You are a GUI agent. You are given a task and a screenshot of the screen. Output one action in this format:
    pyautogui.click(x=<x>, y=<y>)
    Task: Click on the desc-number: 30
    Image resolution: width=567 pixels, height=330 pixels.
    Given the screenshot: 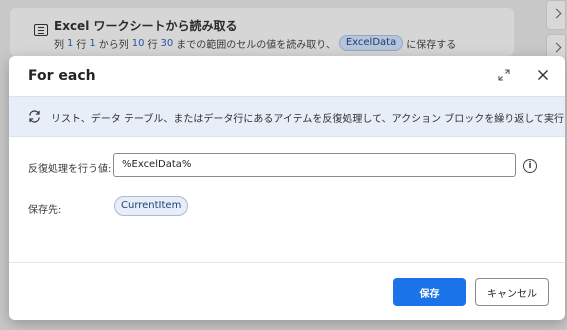 What is the action you would take?
    pyautogui.click(x=167, y=43)
    